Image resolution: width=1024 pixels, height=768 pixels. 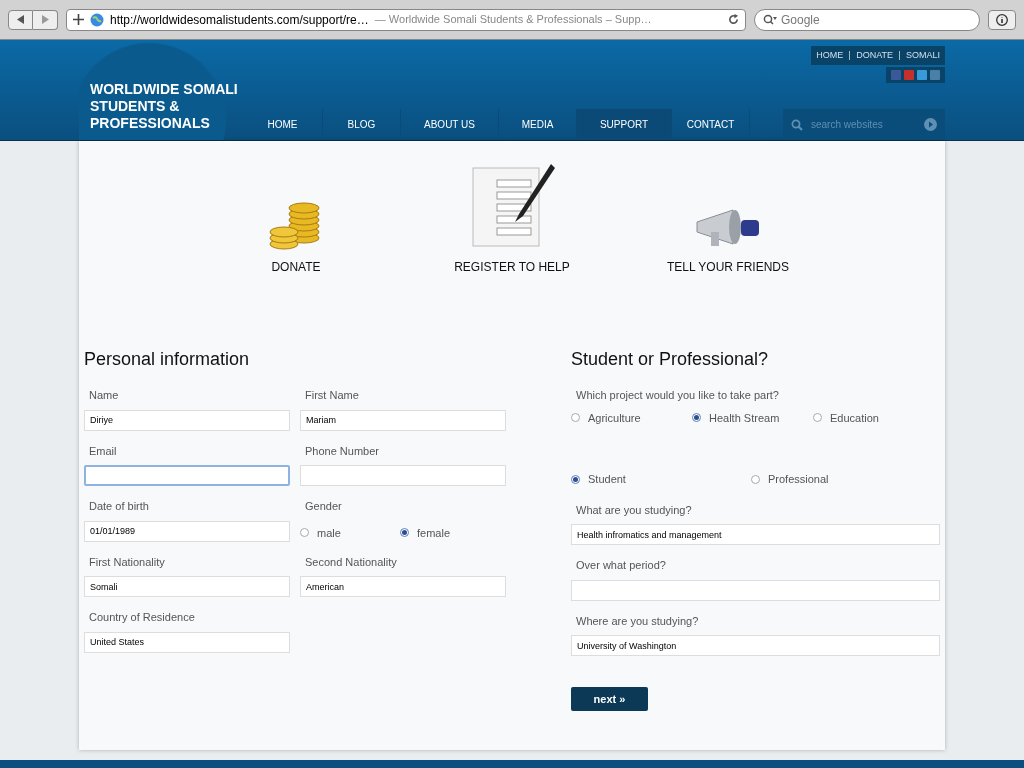 What do you see at coordinates (351, 562) in the screenshot?
I see `field-label: Second Nationality` at bounding box center [351, 562].